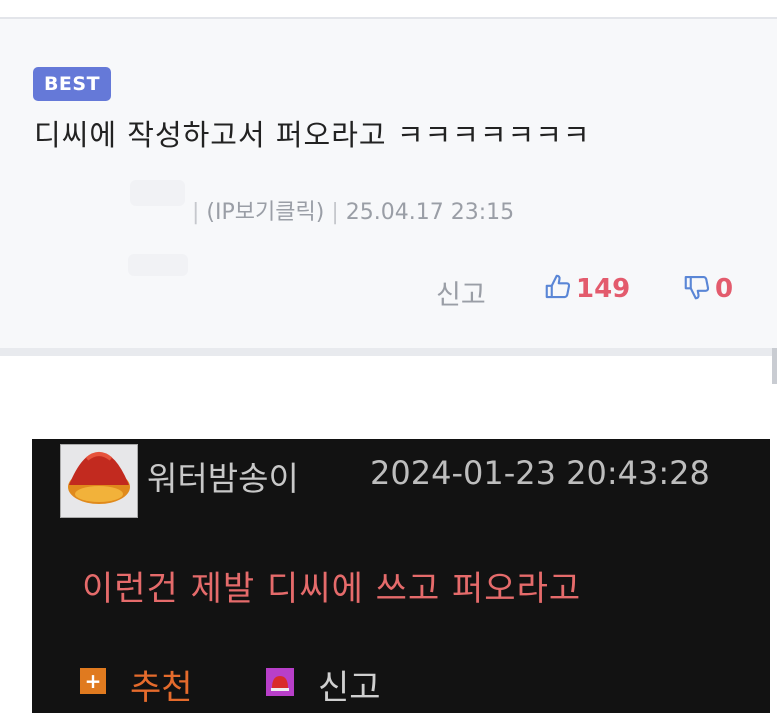  I want to click on comment-meta: | (IP보기클릭) | 25.04.17 23:15, so click(353, 210).